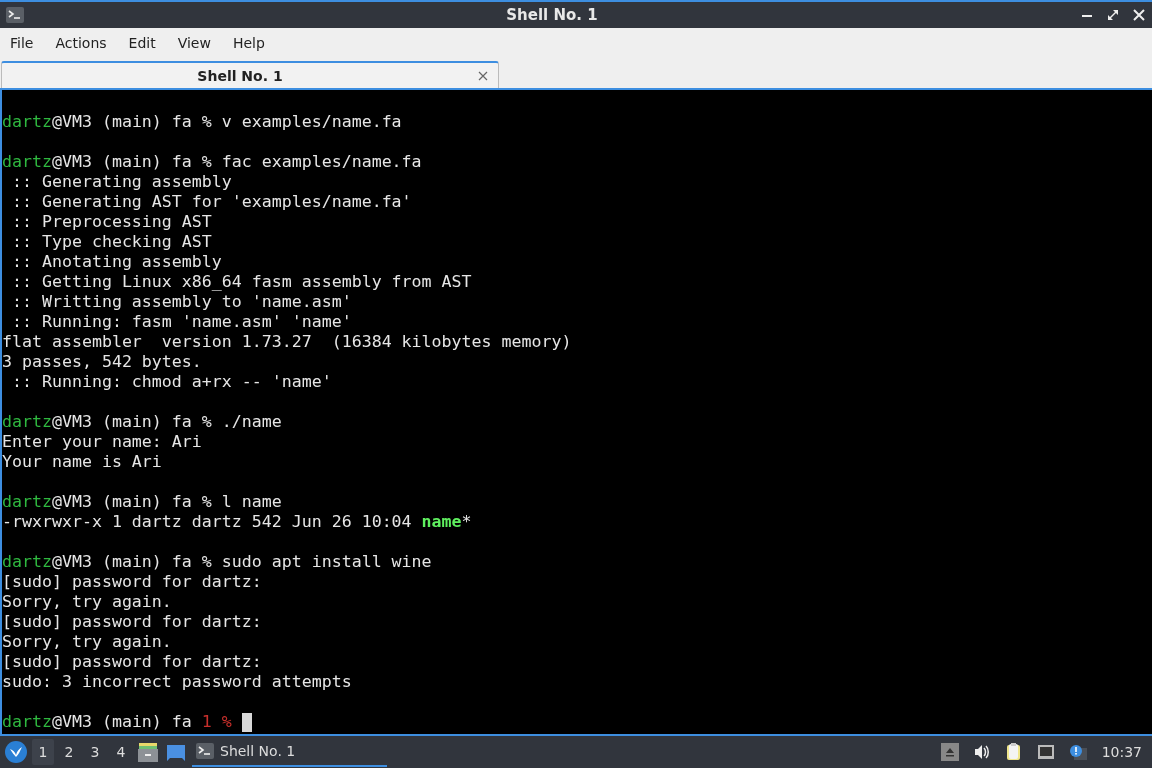  I want to click on terminal-line: flat assembler version 1.73.27 (16384 kilobytes memory), so click(287, 342).